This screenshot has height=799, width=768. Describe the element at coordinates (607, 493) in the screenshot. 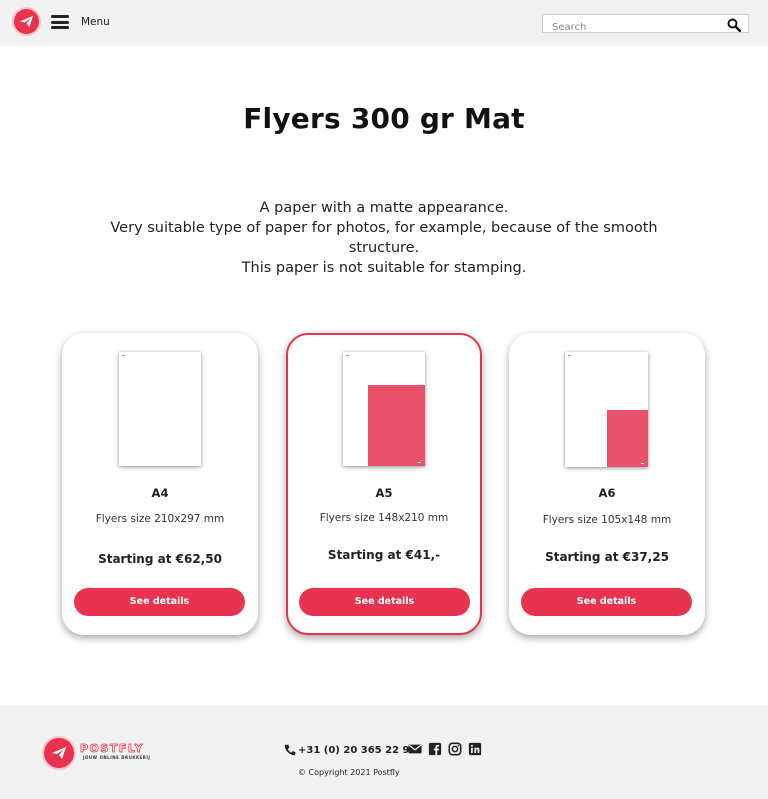

I see `product-size: A6` at that location.